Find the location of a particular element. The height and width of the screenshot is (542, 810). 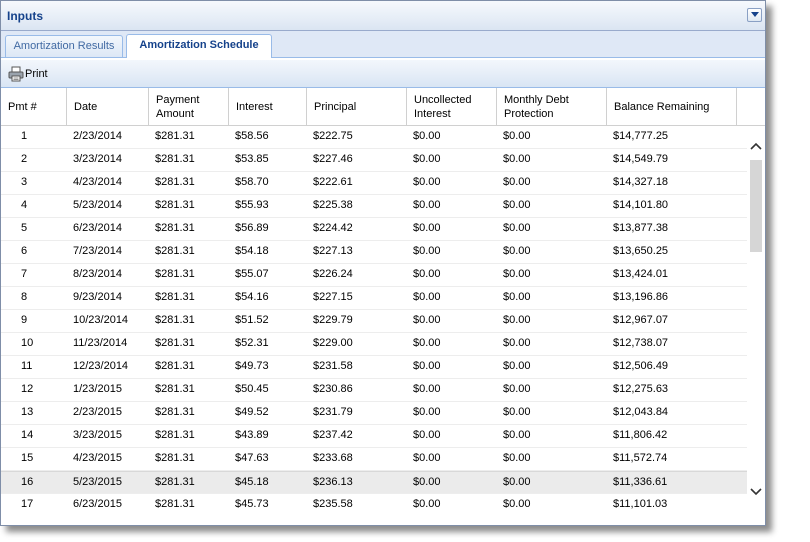

table-cell: 15 is located at coordinates (27, 458).